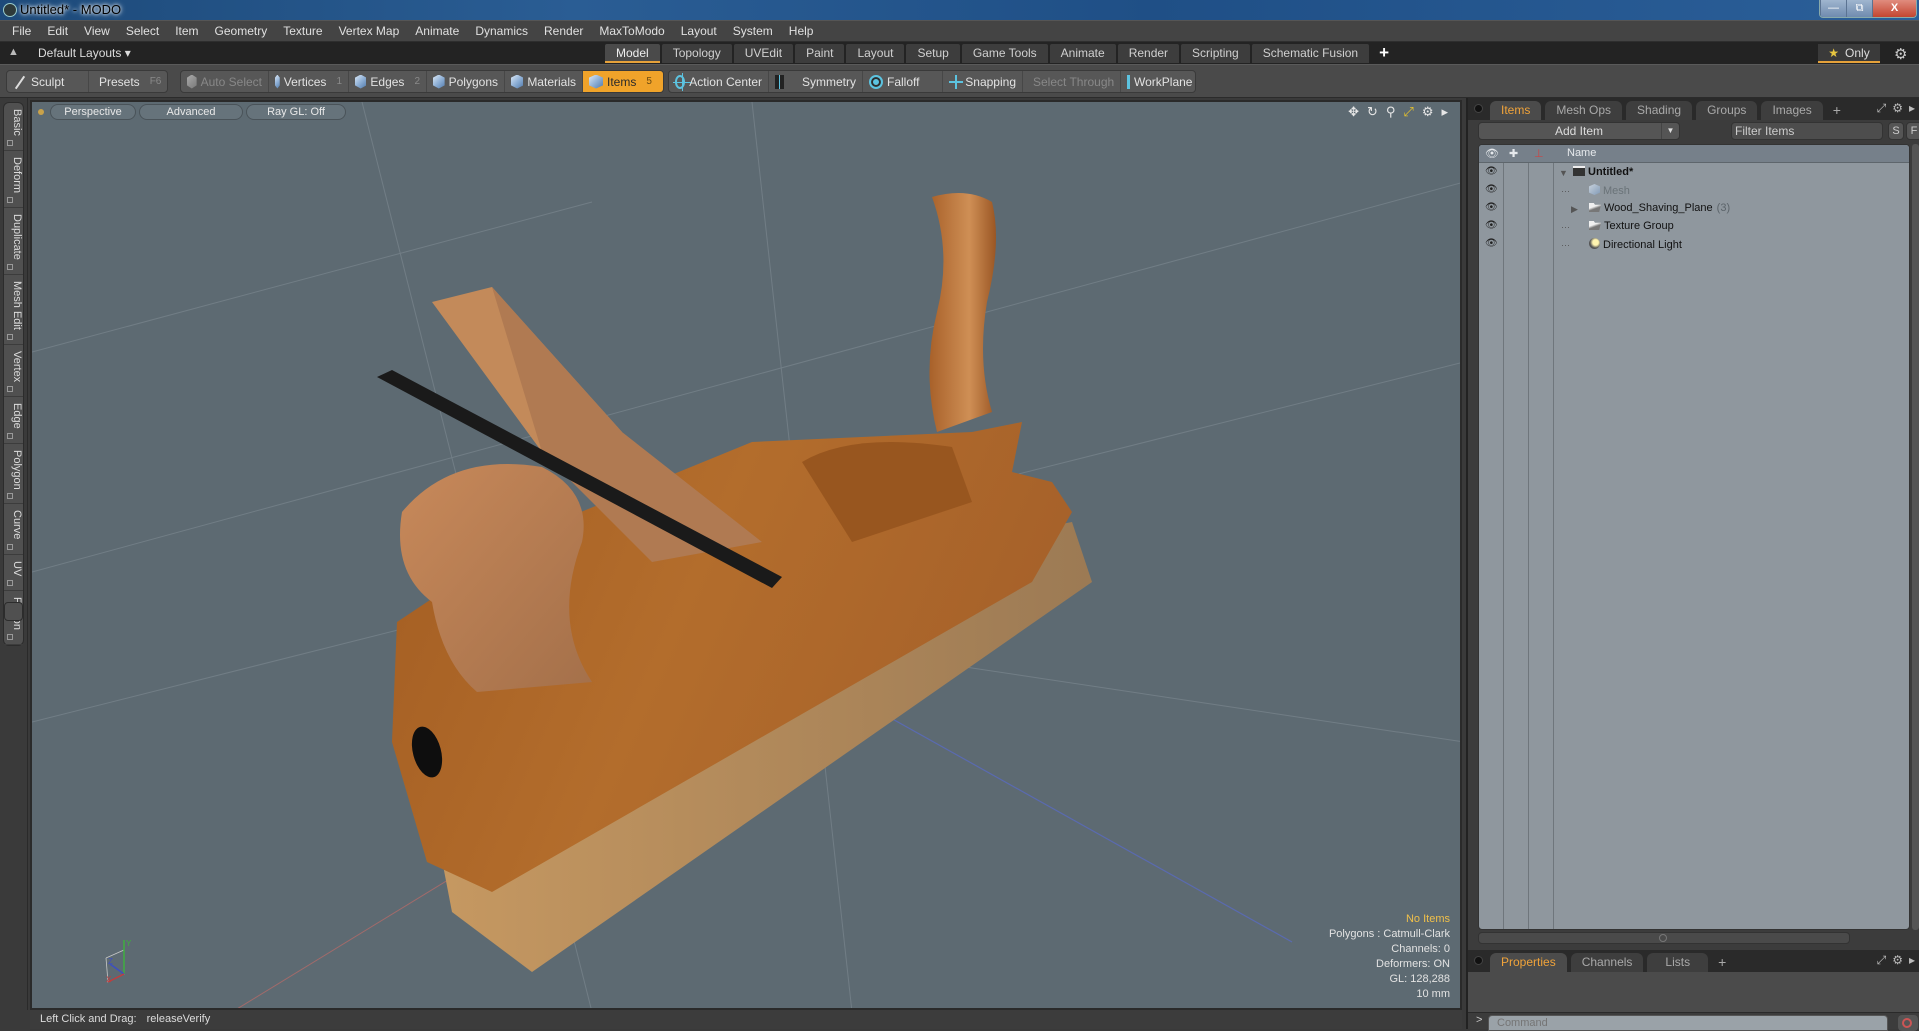 This screenshot has width=1919, height=1031. What do you see at coordinates (1581, 153) in the screenshot?
I see `name-column-header: Name` at bounding box center [1581, 153].